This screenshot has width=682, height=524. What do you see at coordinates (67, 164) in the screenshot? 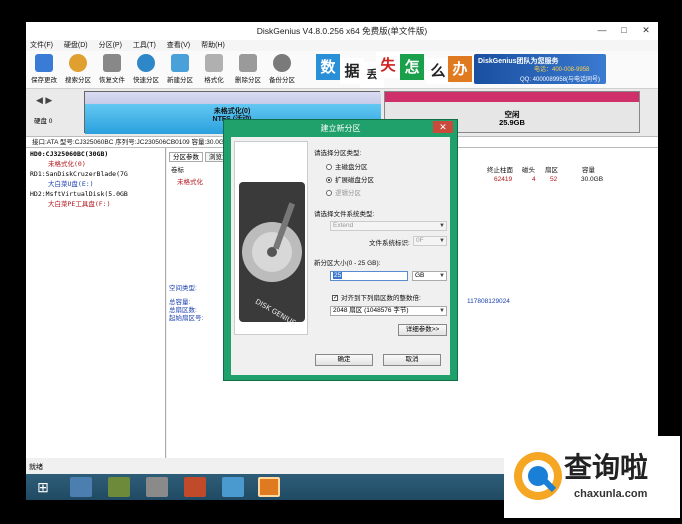
I see `tree-item-unformatted: 未格式化(0)` at bounding box center [67, 164].